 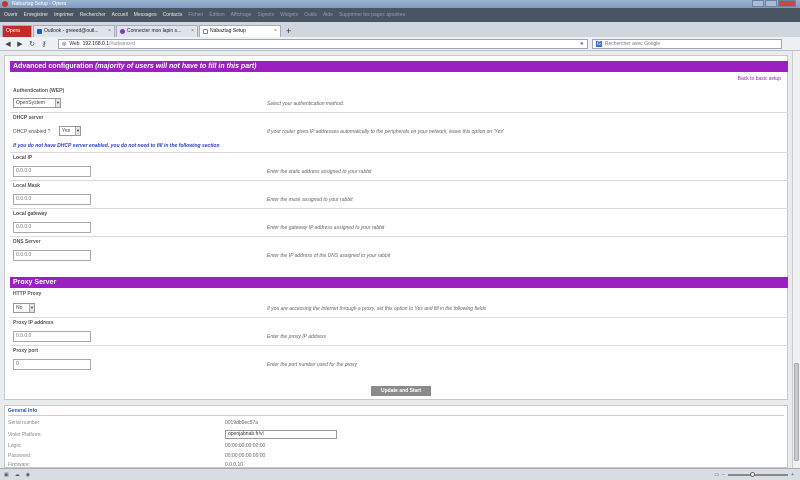 I want to click on toolbar-right-text: Supprimer les pages ajoutées, so click(x=372, y=15).